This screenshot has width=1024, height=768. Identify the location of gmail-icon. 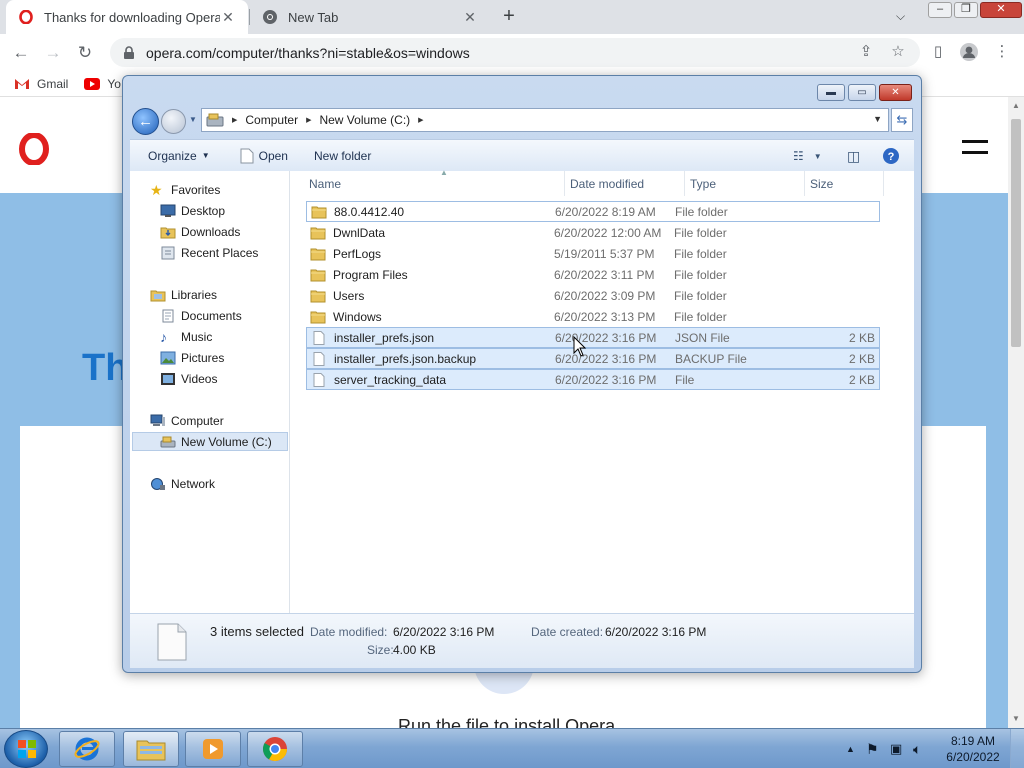
(22, 83).